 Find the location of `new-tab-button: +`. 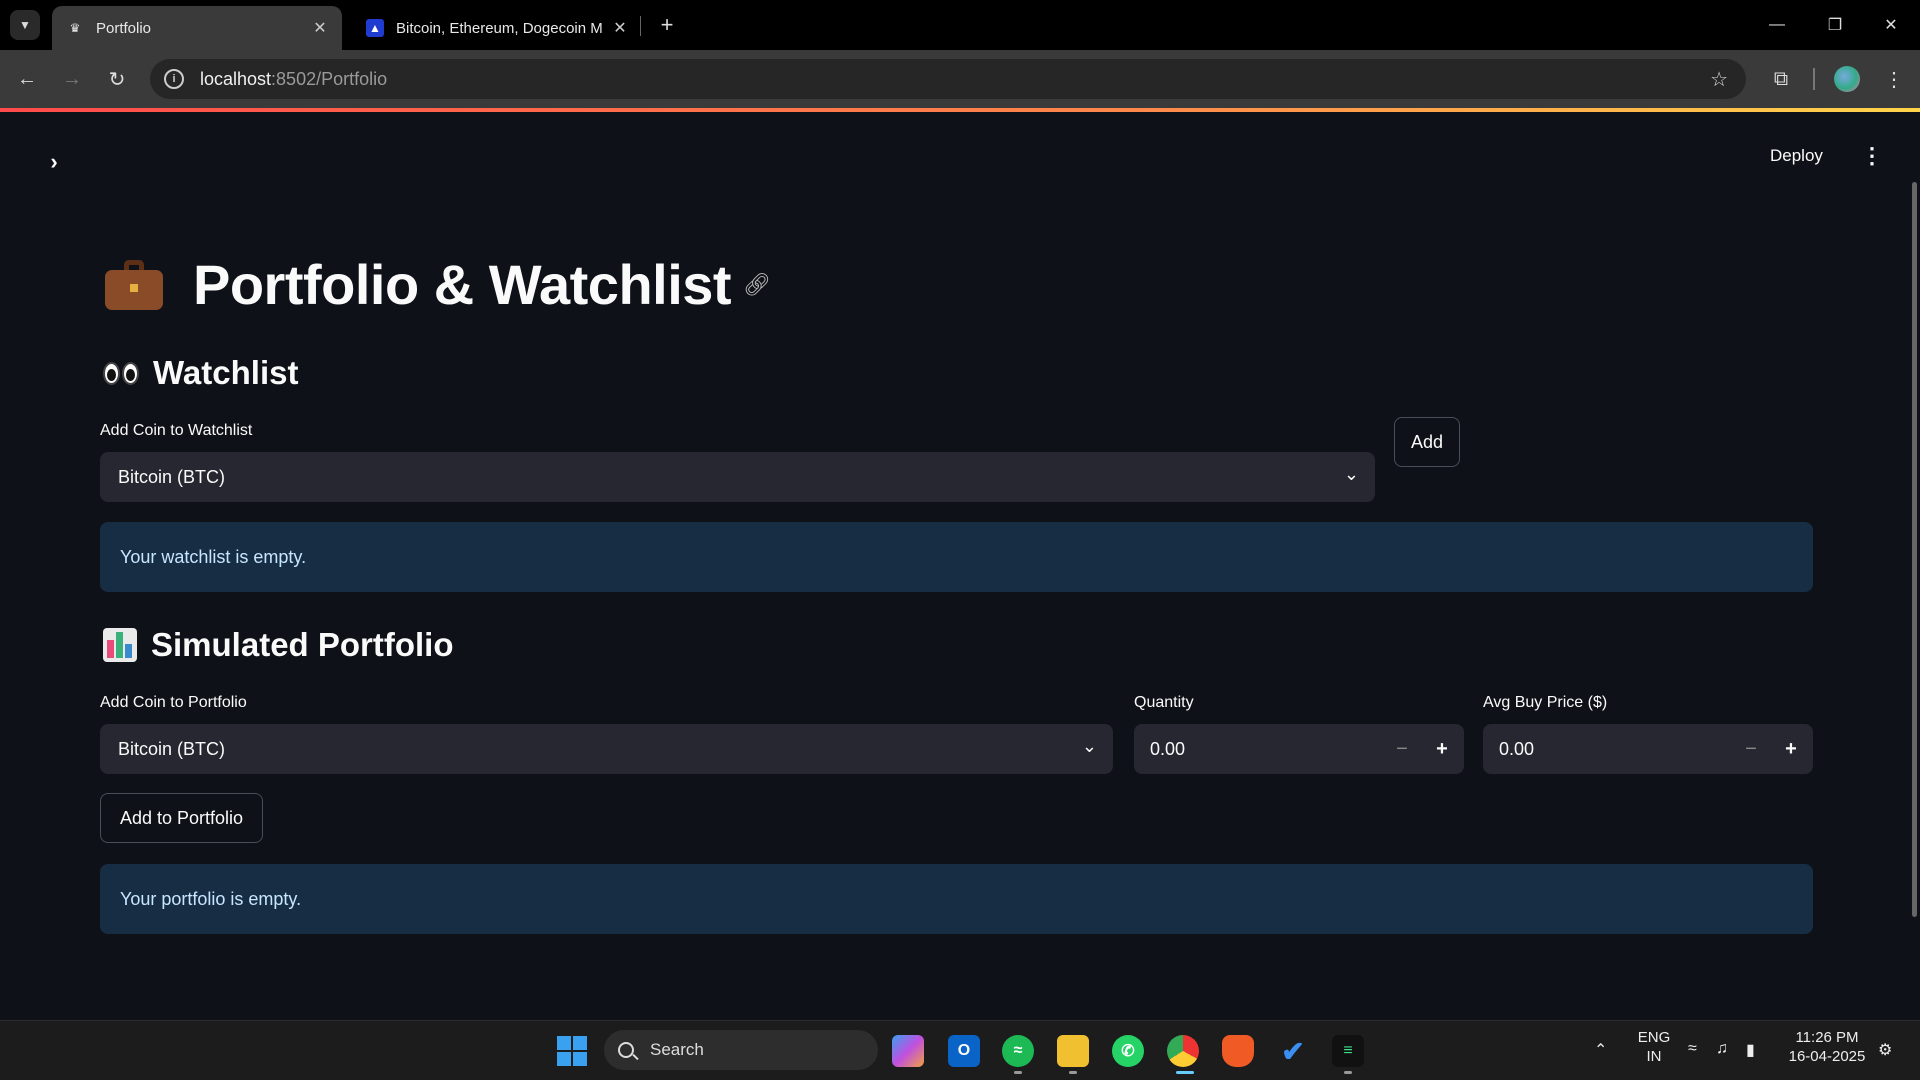

new-tab-button: + is located at coordinates (667, 25).